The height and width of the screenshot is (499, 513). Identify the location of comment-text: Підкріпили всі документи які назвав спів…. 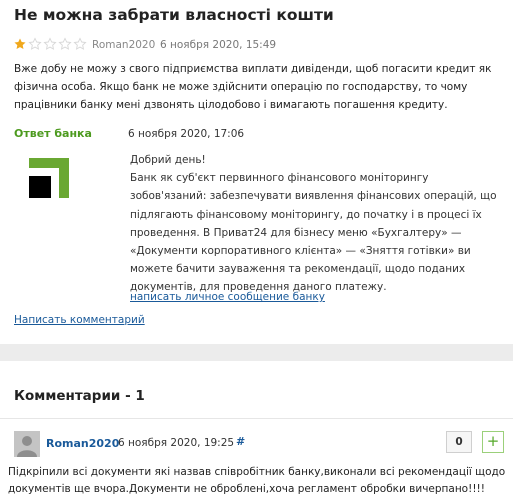
(257, 480).